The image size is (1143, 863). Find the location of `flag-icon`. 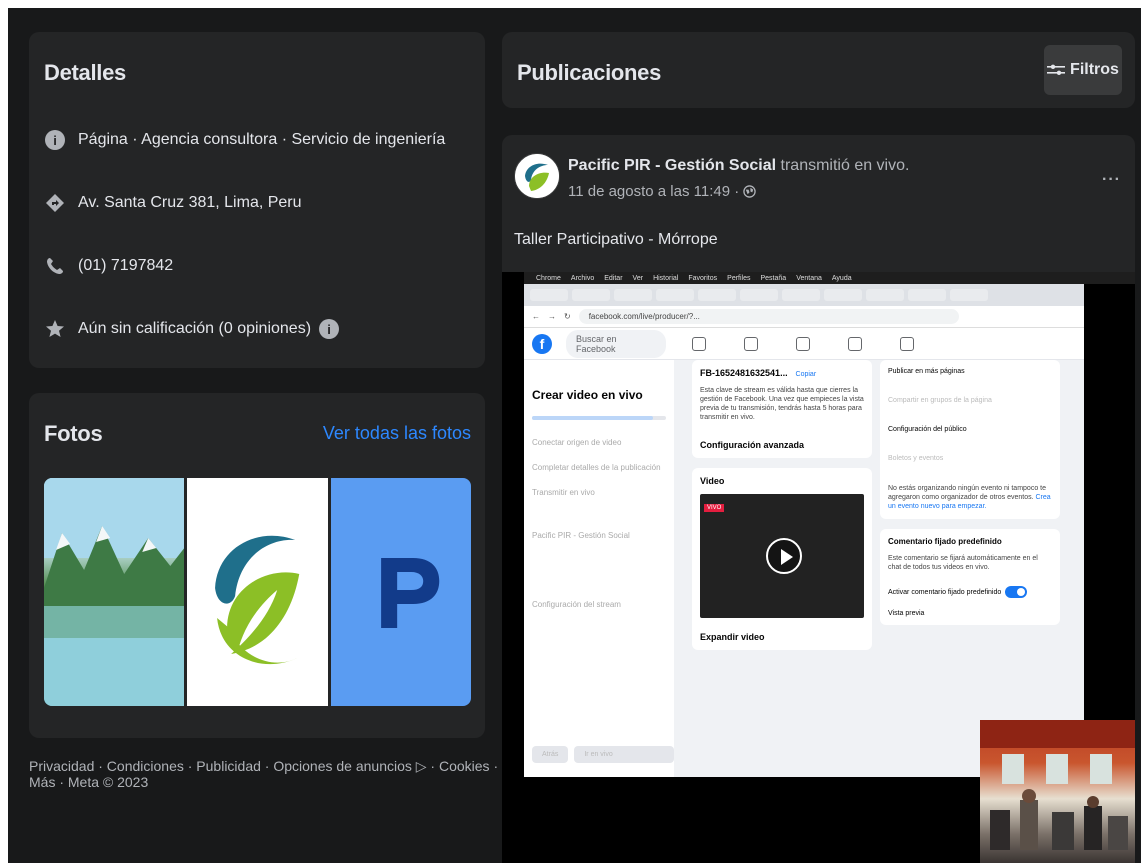

flag-icon is located at coordinates (751, 343).